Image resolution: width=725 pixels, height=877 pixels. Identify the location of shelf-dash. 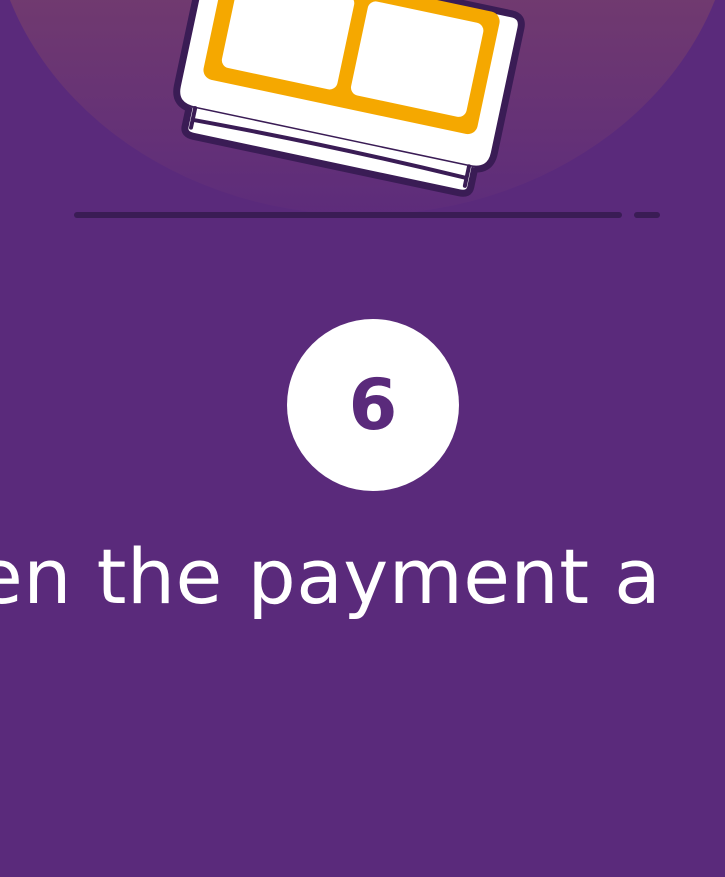
(647, 215).